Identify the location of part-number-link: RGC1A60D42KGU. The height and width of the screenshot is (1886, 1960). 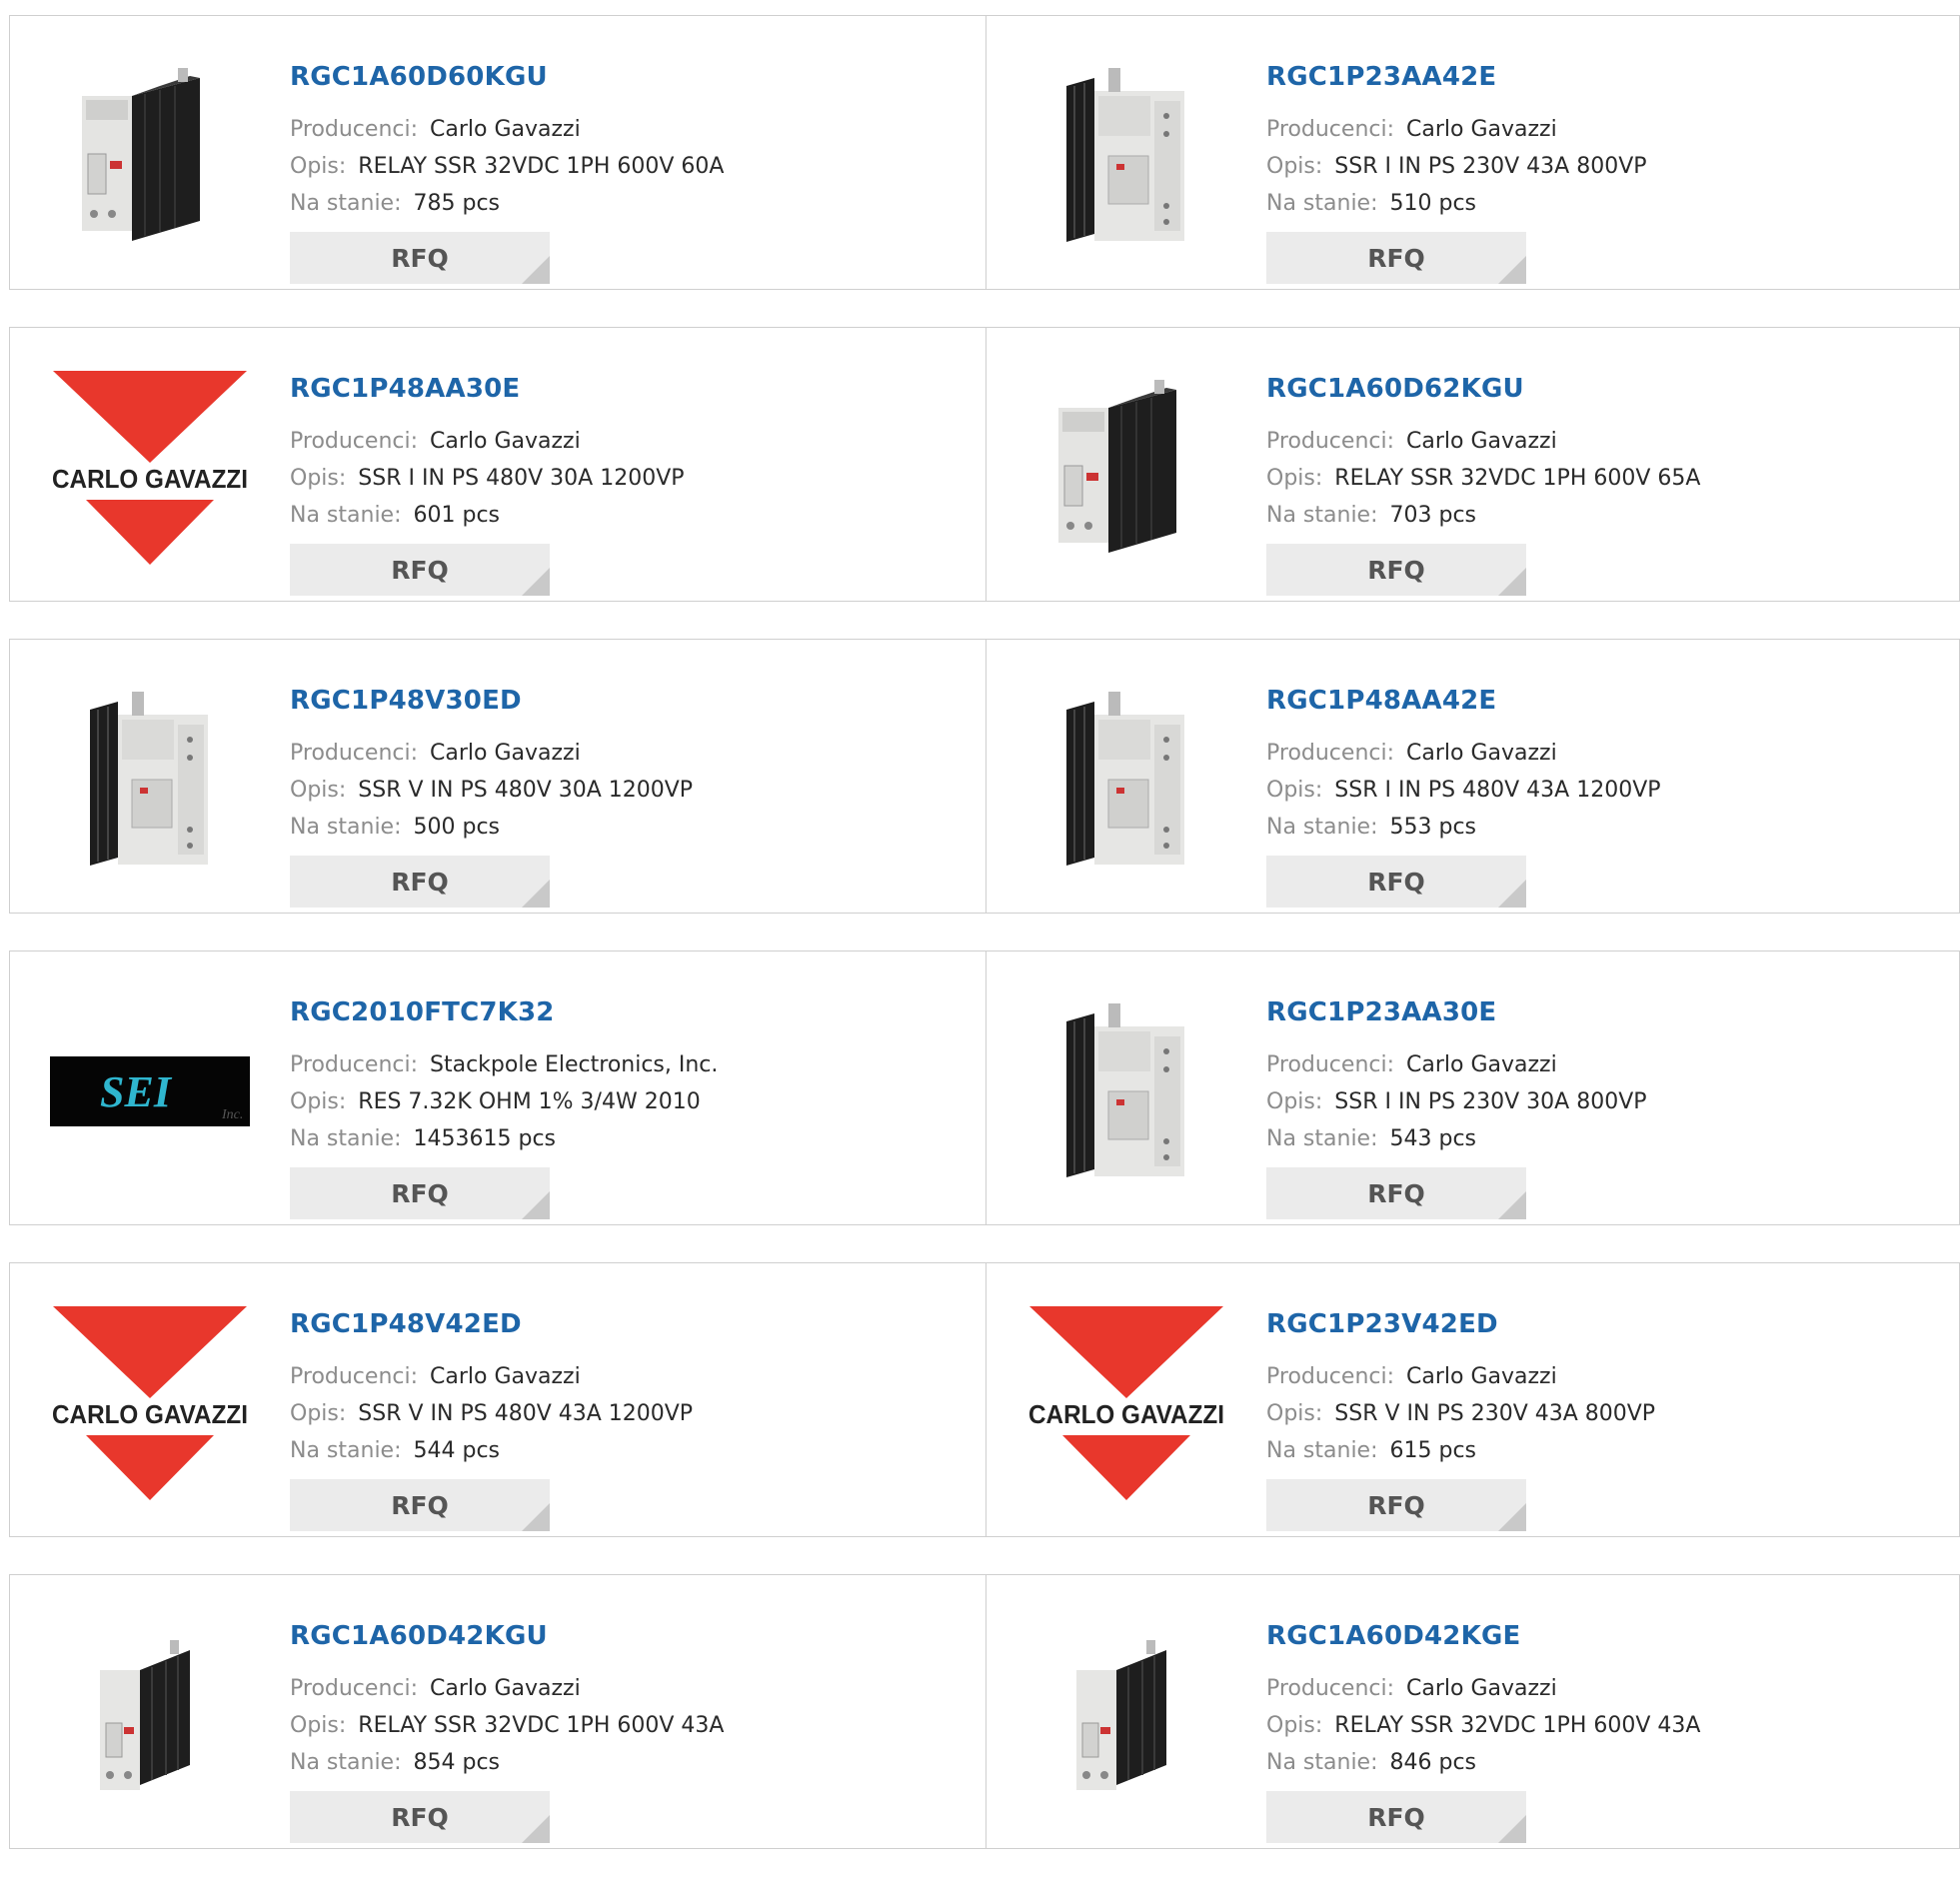
(507, 1636).